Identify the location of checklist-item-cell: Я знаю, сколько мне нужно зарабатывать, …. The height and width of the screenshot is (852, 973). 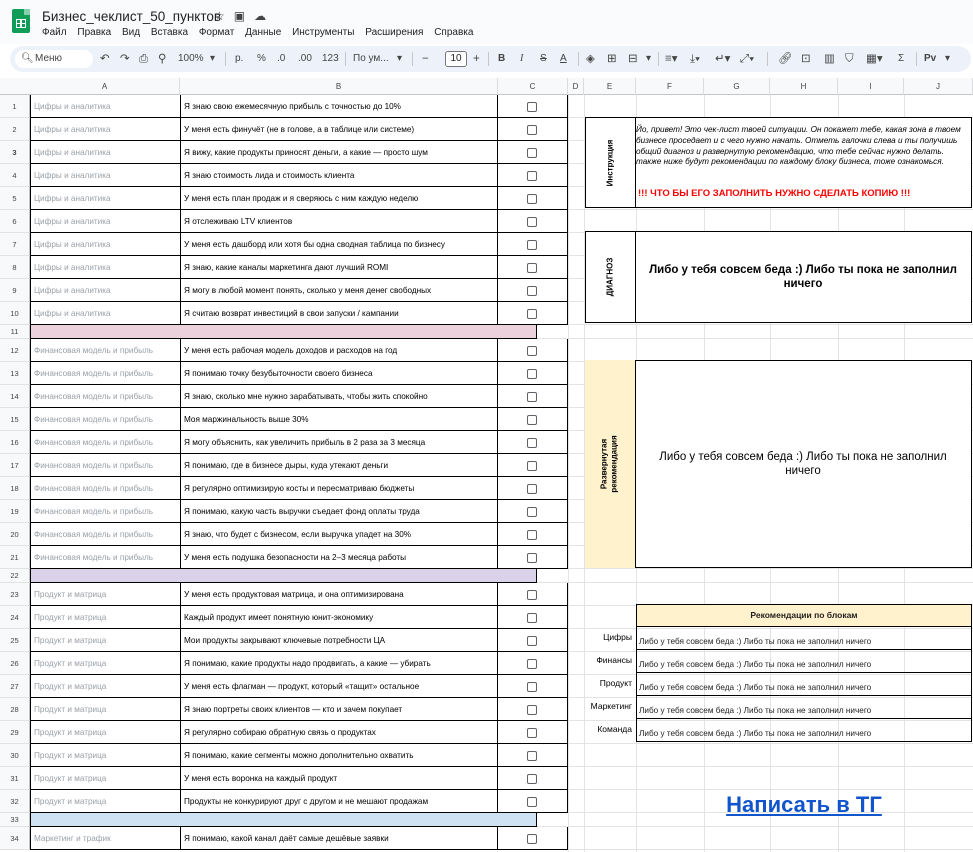
(339, 396).